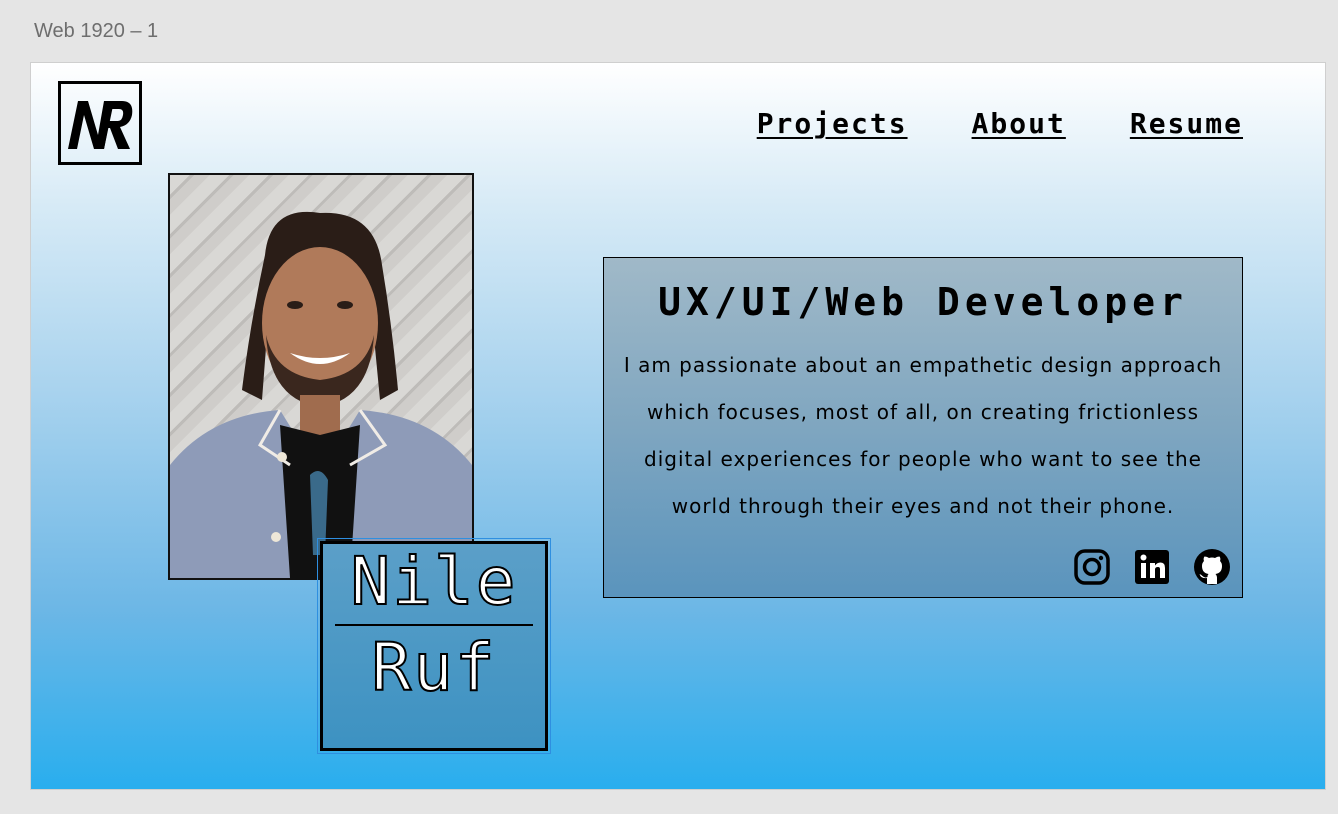 This screenshot has height=814, width=1338. Describe the element at coordinates (832, 123) in the screenshot. I see `nav-projects: Projects` at that location.